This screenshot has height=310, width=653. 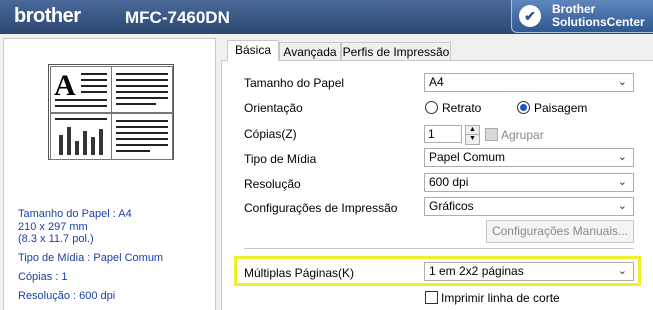 I want to click on media-type-select: Papel Comum ⌄, so click(x=529, y=157).